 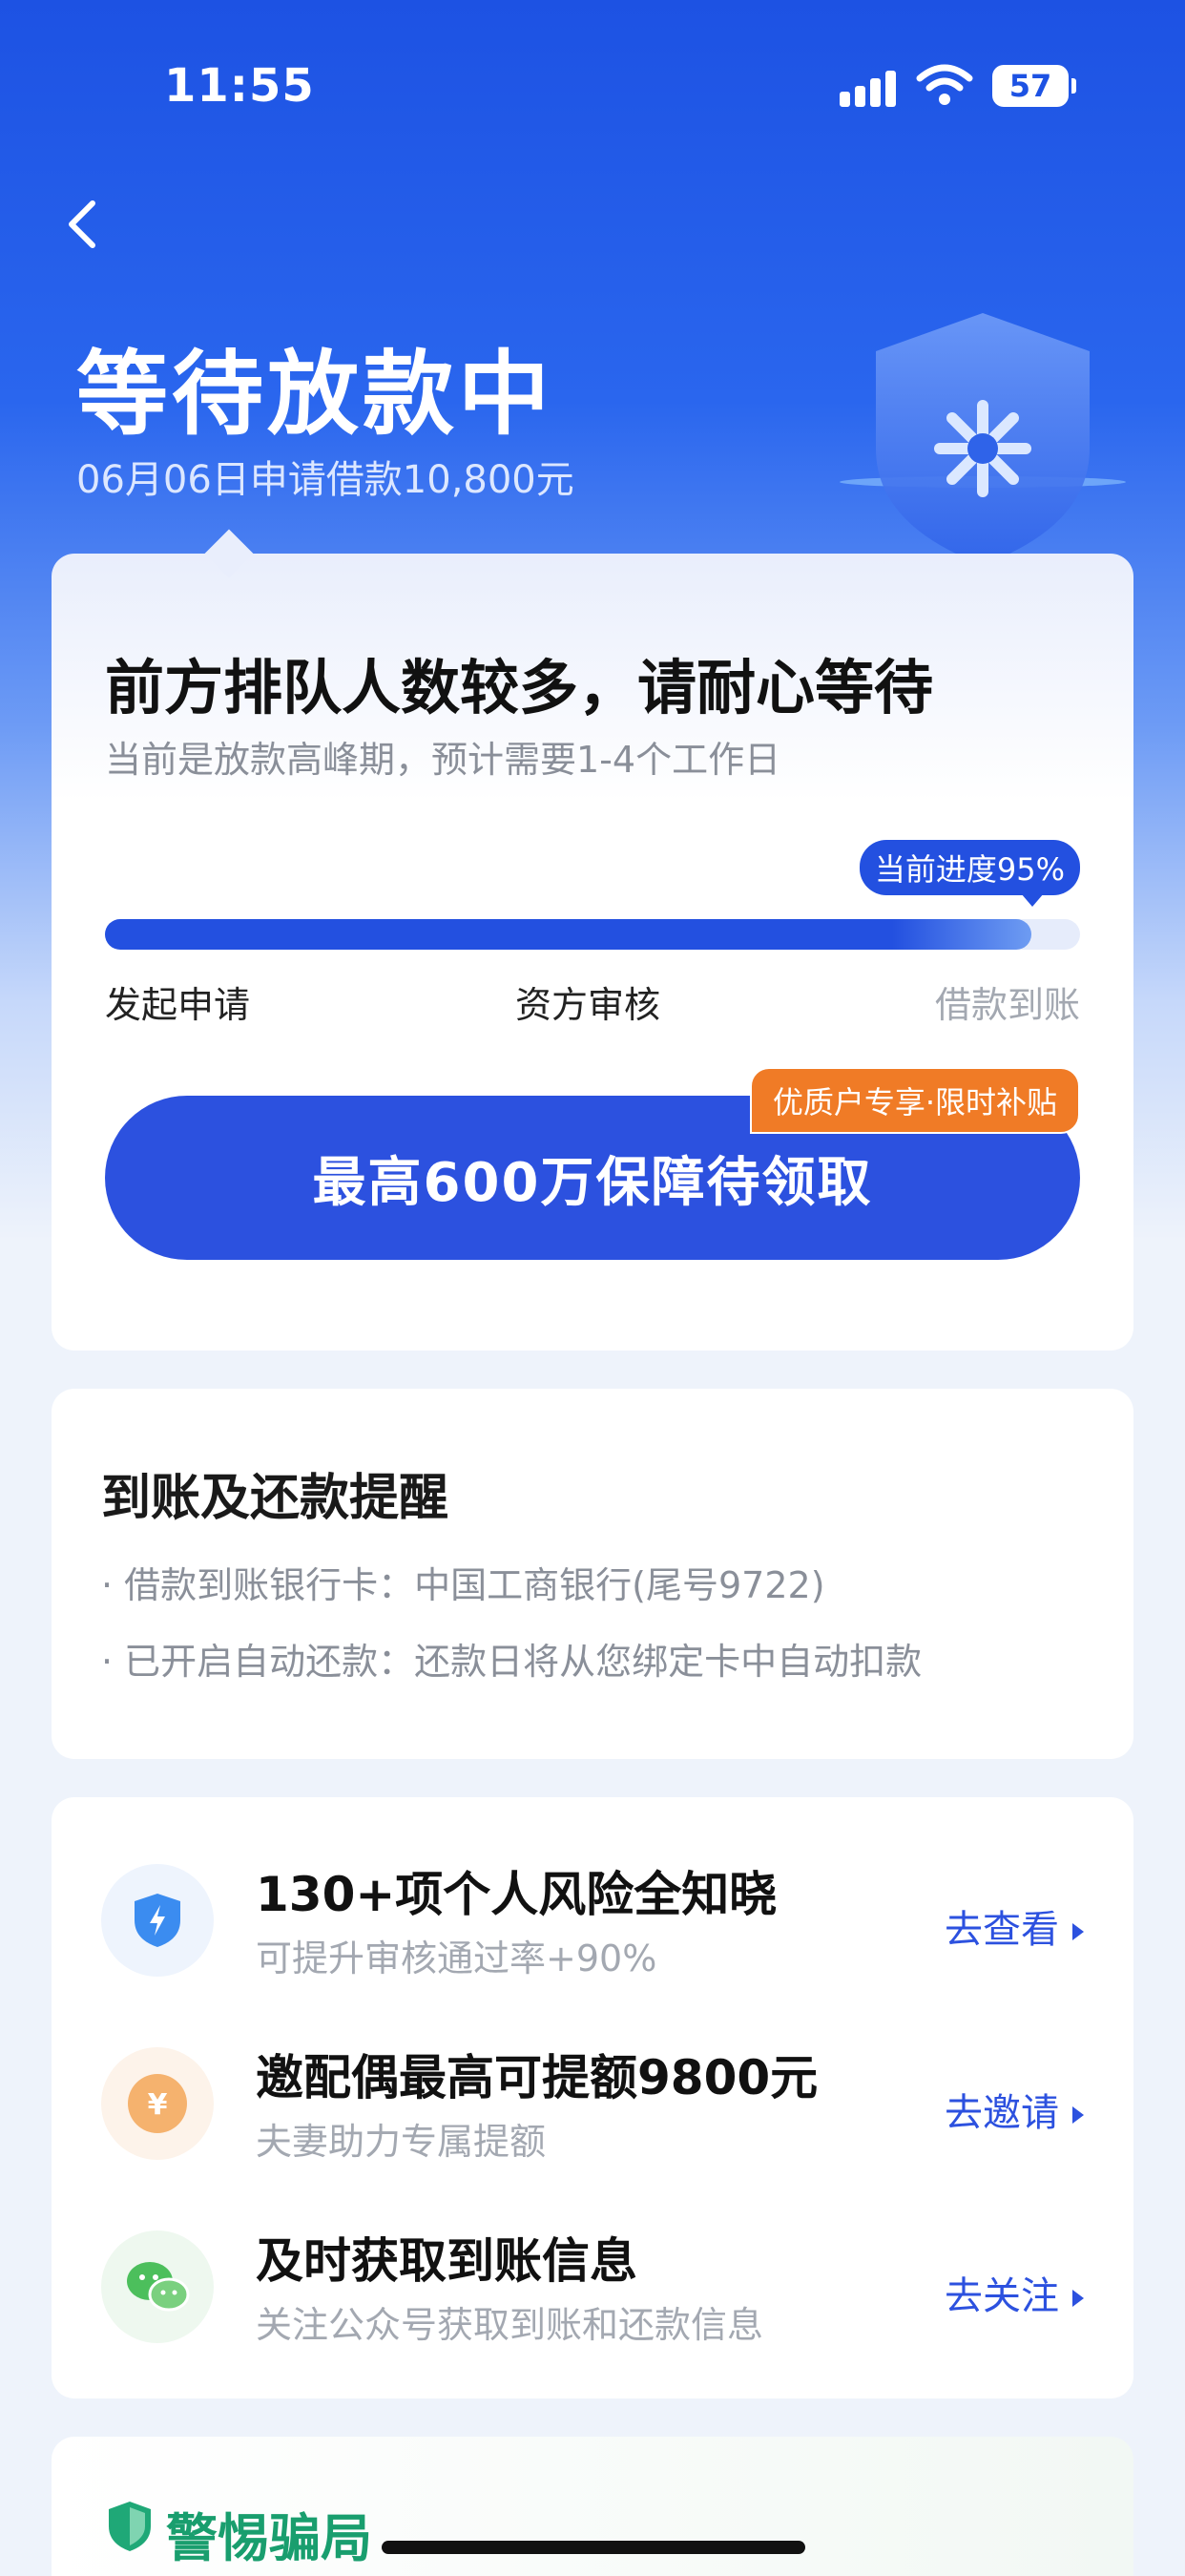 I want to click on feature-subtitle: 关注公众号获取到账和还款信息, so click(x=510, y=2325).